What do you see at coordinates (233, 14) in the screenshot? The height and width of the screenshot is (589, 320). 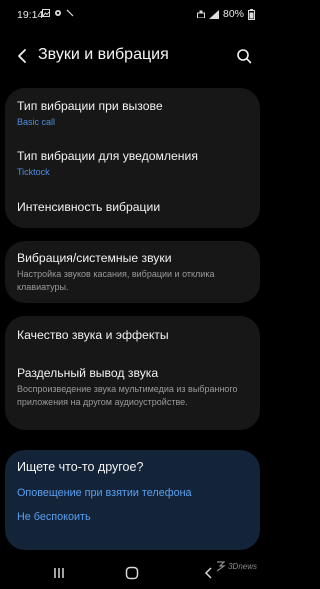 I see `battery-percentage: 80%` at bounding box center [233, 14].